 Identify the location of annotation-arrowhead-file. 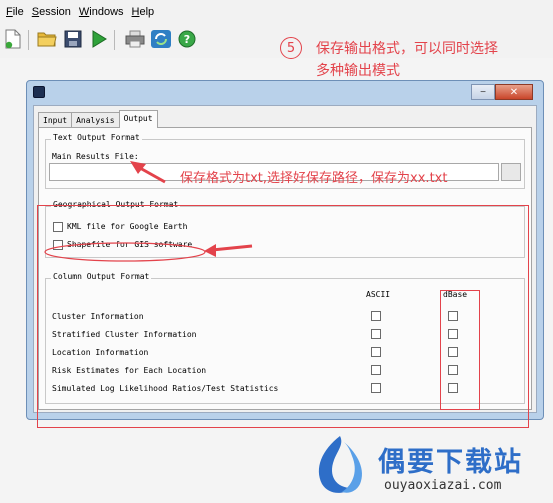
(138, 167).